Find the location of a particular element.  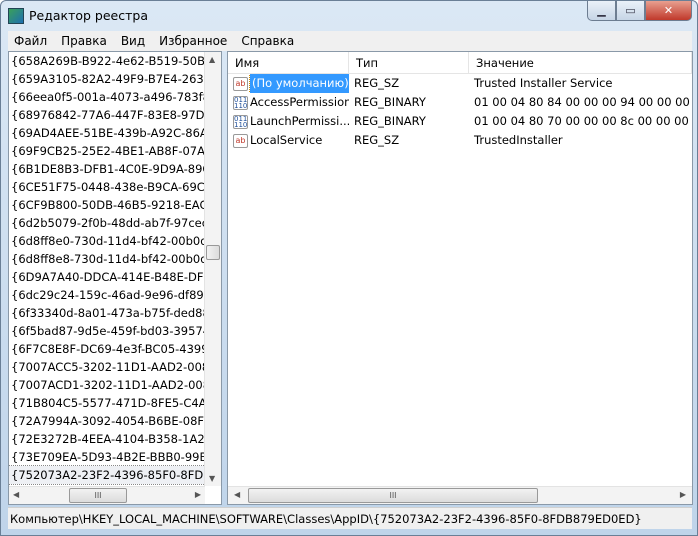

tree-vscroll-thumb is located at coordinates (213, 252).